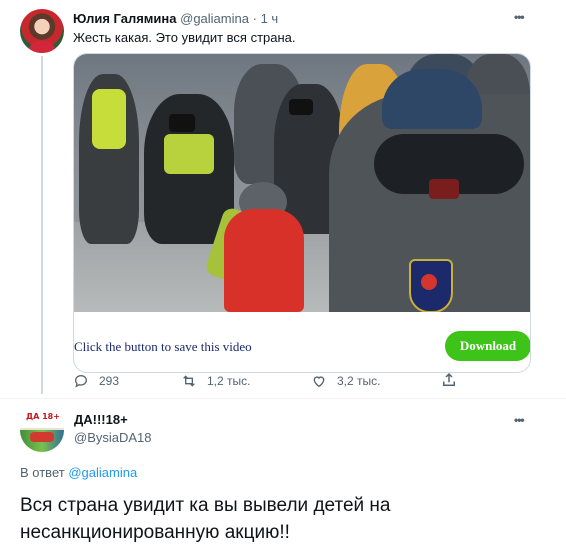 This screenshot has width=566, height=556. Describe the element at coordinates (101, 419) in the screenshot. I see `author-name: ДА!!!18+` at that location.